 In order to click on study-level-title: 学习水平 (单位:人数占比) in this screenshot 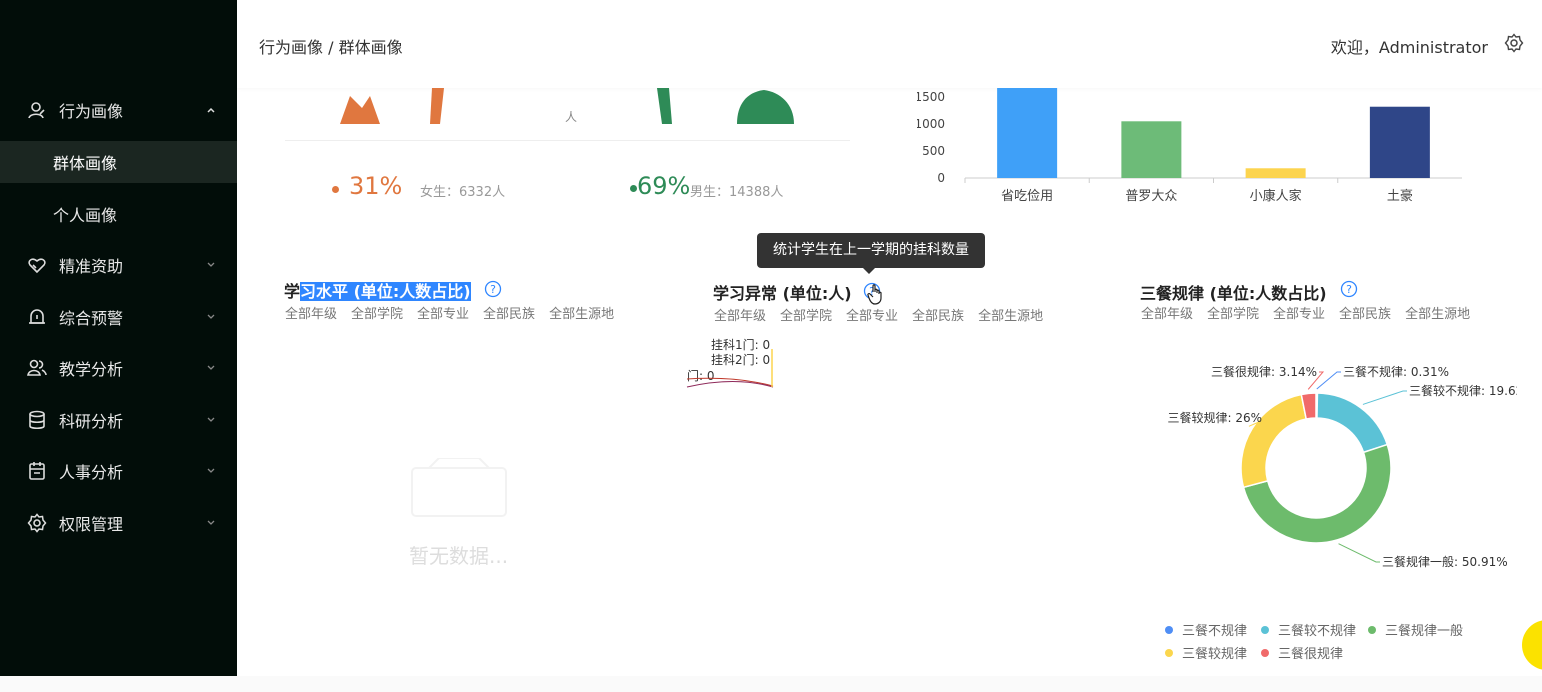, I will do `click(377, 291)`.